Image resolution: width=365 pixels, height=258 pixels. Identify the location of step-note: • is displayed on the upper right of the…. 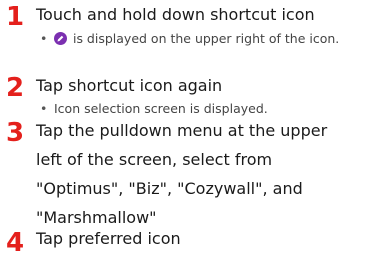
(202, 38).